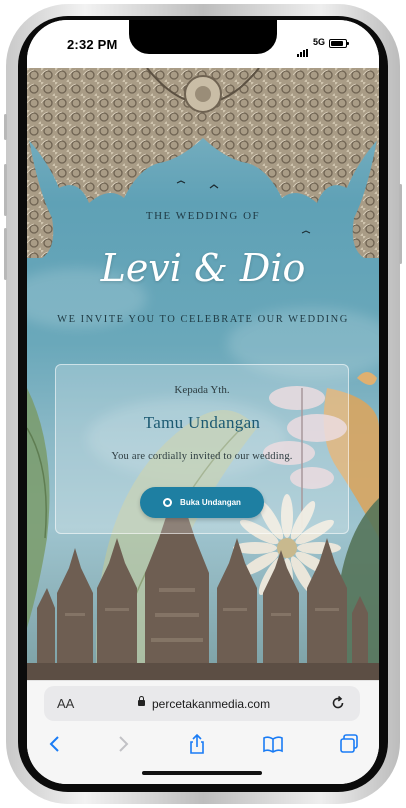 The width and height of the screenshot is (406, 808). I want to click on forward-icon, so click(123, 744).